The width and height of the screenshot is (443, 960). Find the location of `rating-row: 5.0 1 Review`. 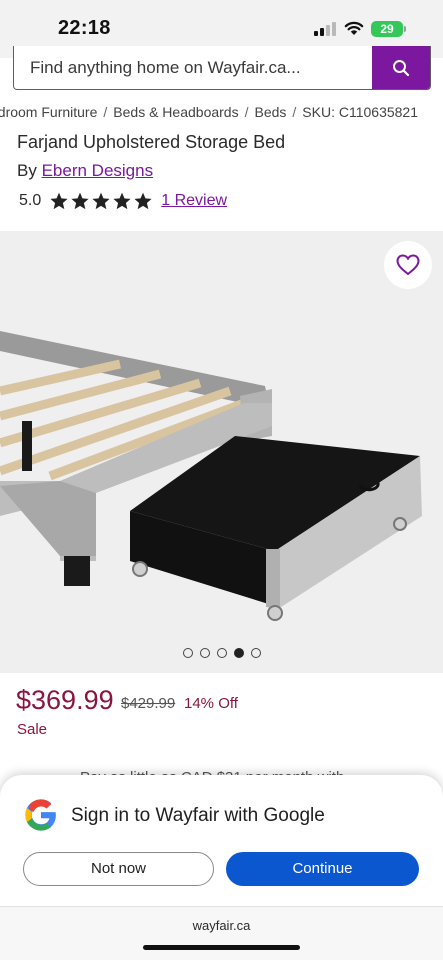

rating-row: 5.0 1 Review is located at coordinates (123, 201).